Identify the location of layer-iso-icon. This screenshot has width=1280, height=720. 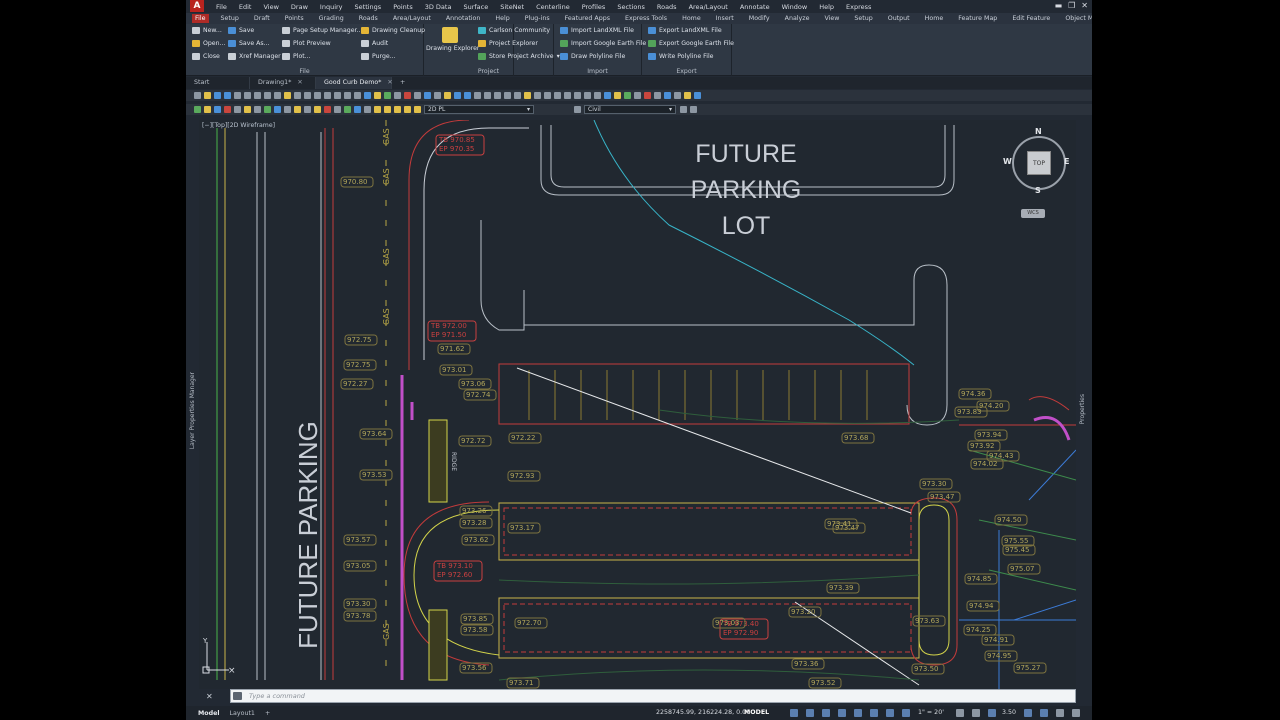
(267, 109).